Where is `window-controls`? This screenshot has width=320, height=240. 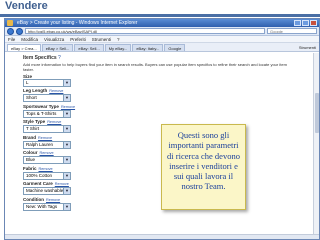 window-controls is located at coordinates (305, 23).